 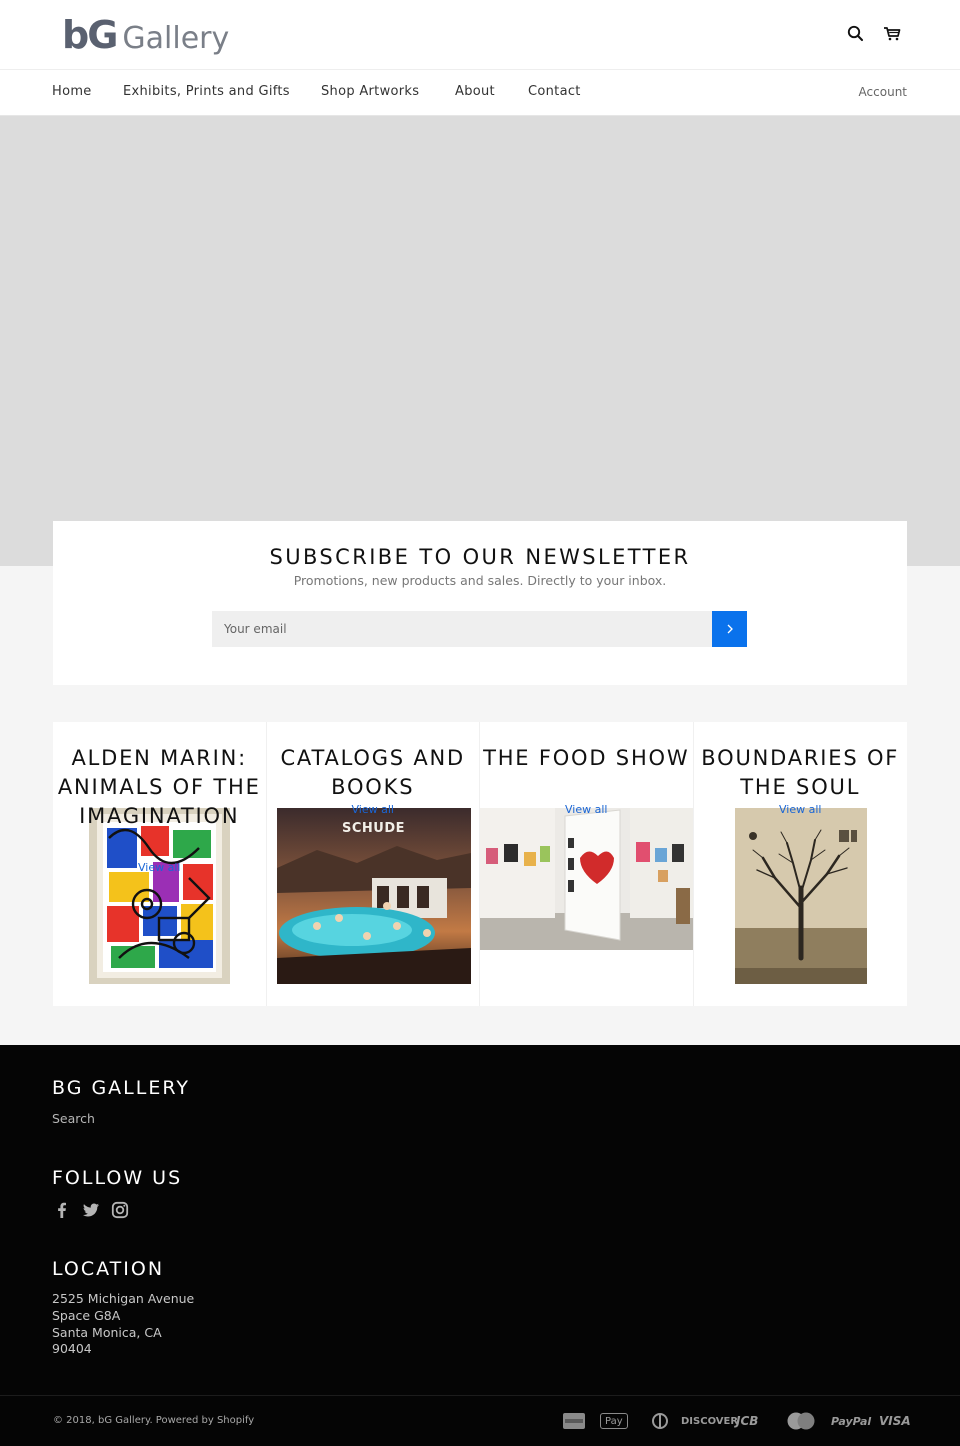 What do you see at coordinates (107, 1332) in the screenshot?
I see `address-line: Santa Monica, CA` at bounding box center [107, 1332].